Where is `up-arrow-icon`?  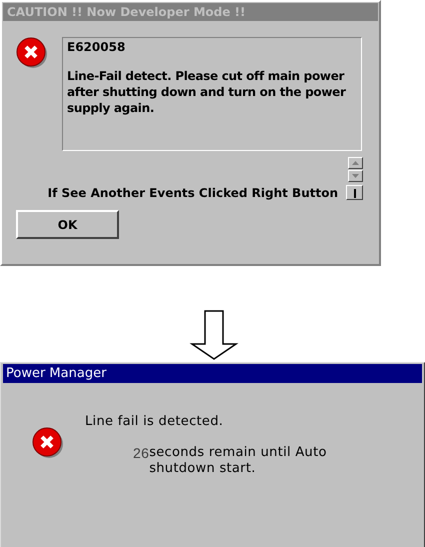 up-arrow-icon is located at coordinates (355, 163).